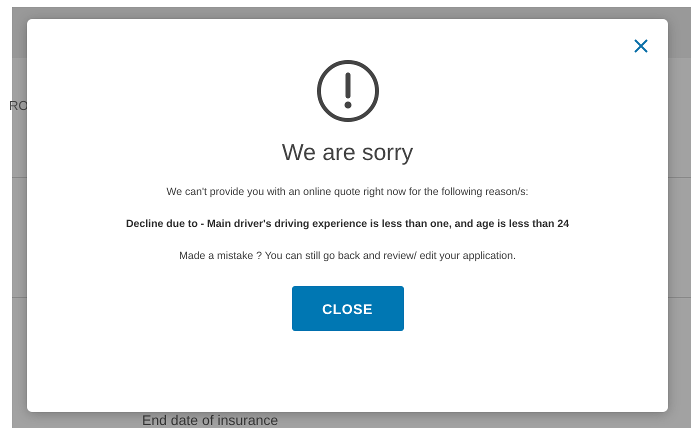 The width and height of the screenshot is (691, 428). I want to click on reason-text: Decline due to - Main driver's driving experience is less than one, and age is less than 24, so click(348, 224).